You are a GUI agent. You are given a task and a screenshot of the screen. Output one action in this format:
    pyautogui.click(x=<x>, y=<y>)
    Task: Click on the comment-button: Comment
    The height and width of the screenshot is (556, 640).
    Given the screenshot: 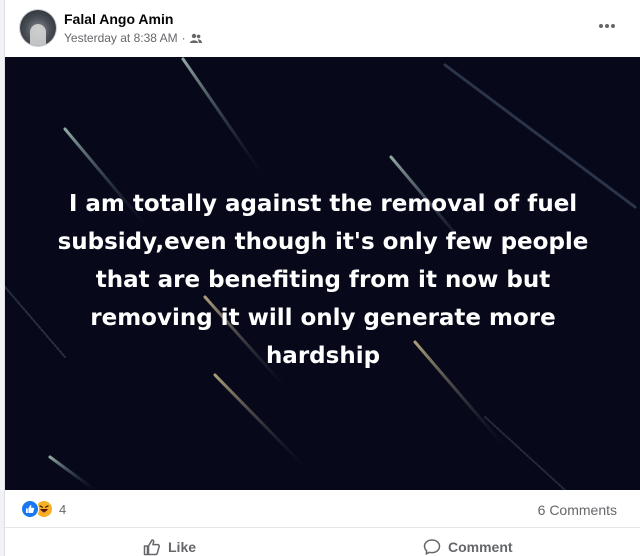 What is the action you would take?
    pyautogui.click(x=468, y=547)
    